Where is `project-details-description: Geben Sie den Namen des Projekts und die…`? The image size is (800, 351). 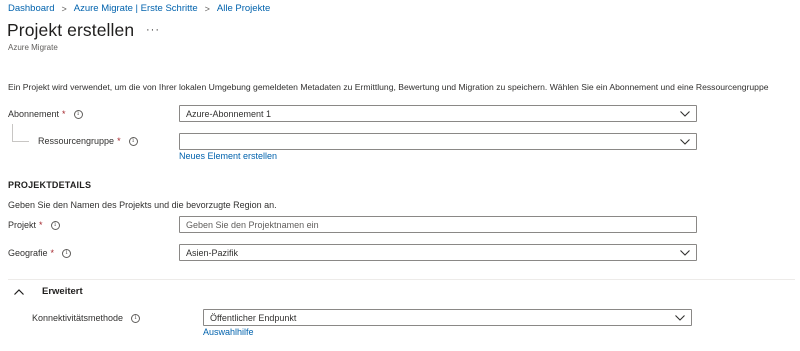
project-details-description: Geben Sie den Namen des Projekts und die… is located at coordinates (142, 205).